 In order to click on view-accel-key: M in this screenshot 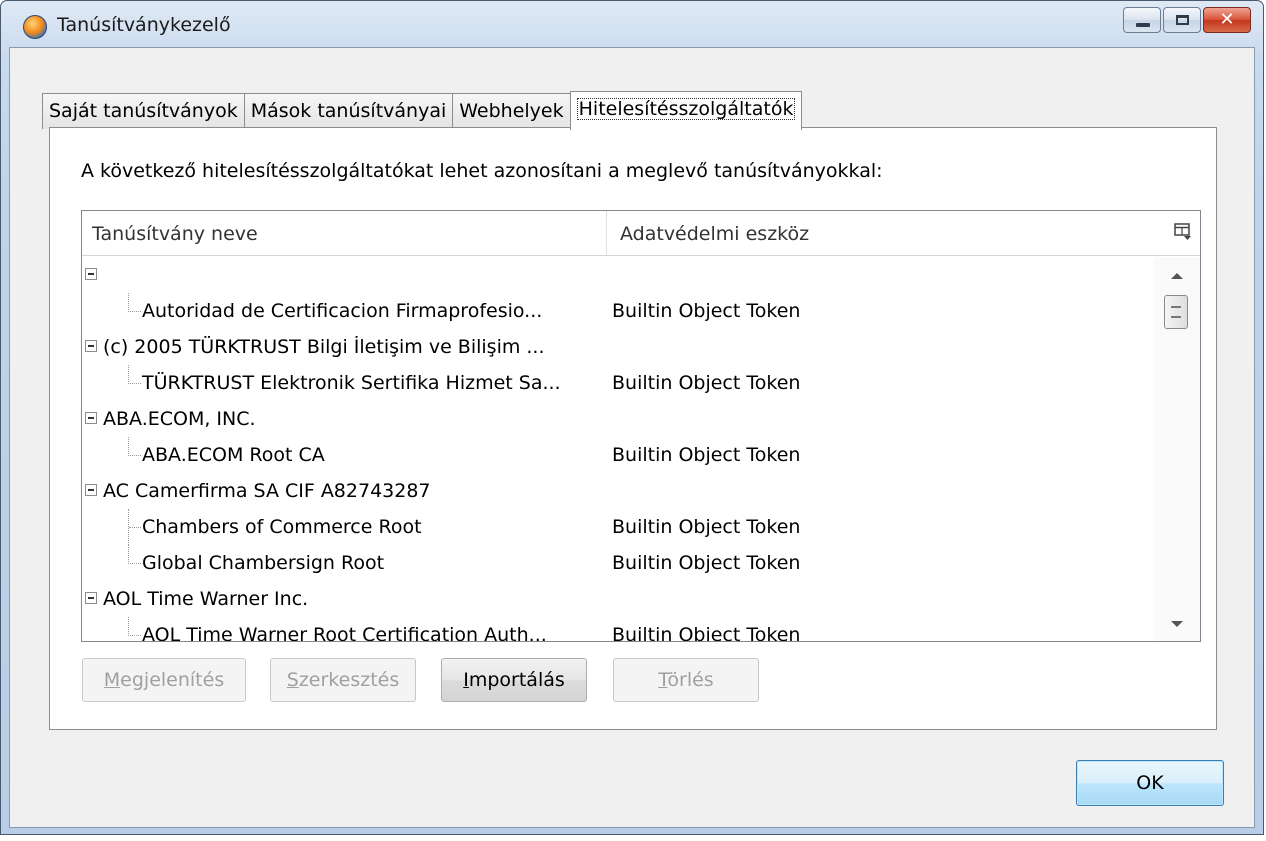, I will do `click(112, 680)`.